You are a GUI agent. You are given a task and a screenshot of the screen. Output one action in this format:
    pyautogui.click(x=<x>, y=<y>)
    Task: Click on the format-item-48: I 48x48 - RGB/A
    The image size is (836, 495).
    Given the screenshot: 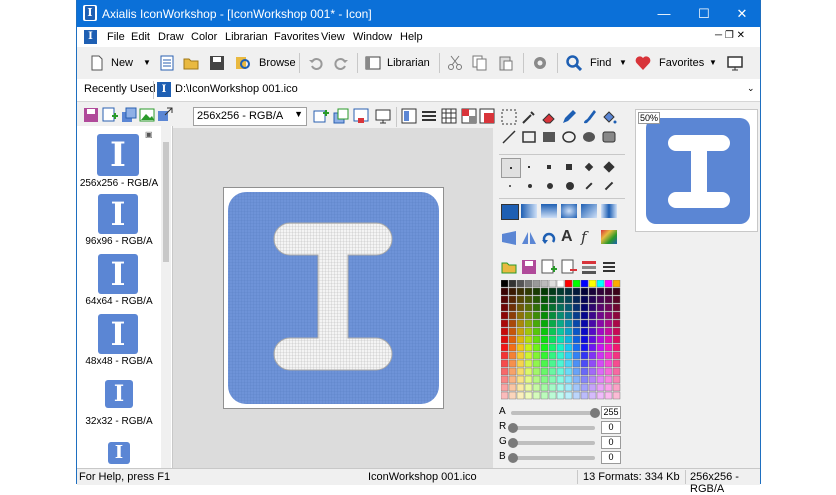 What is the action you would take?
    pyautogui.click(x=119, y=339)
    